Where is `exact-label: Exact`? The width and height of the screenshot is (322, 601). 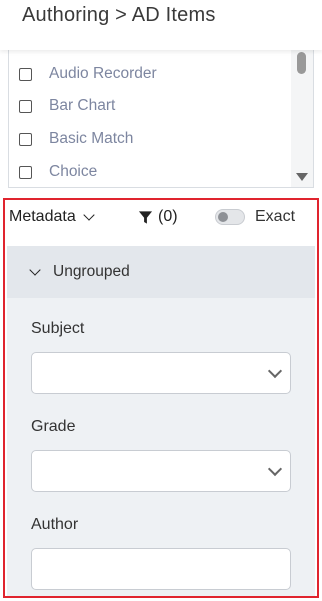
exact-label: Exact is located at coordinates (275, 216).